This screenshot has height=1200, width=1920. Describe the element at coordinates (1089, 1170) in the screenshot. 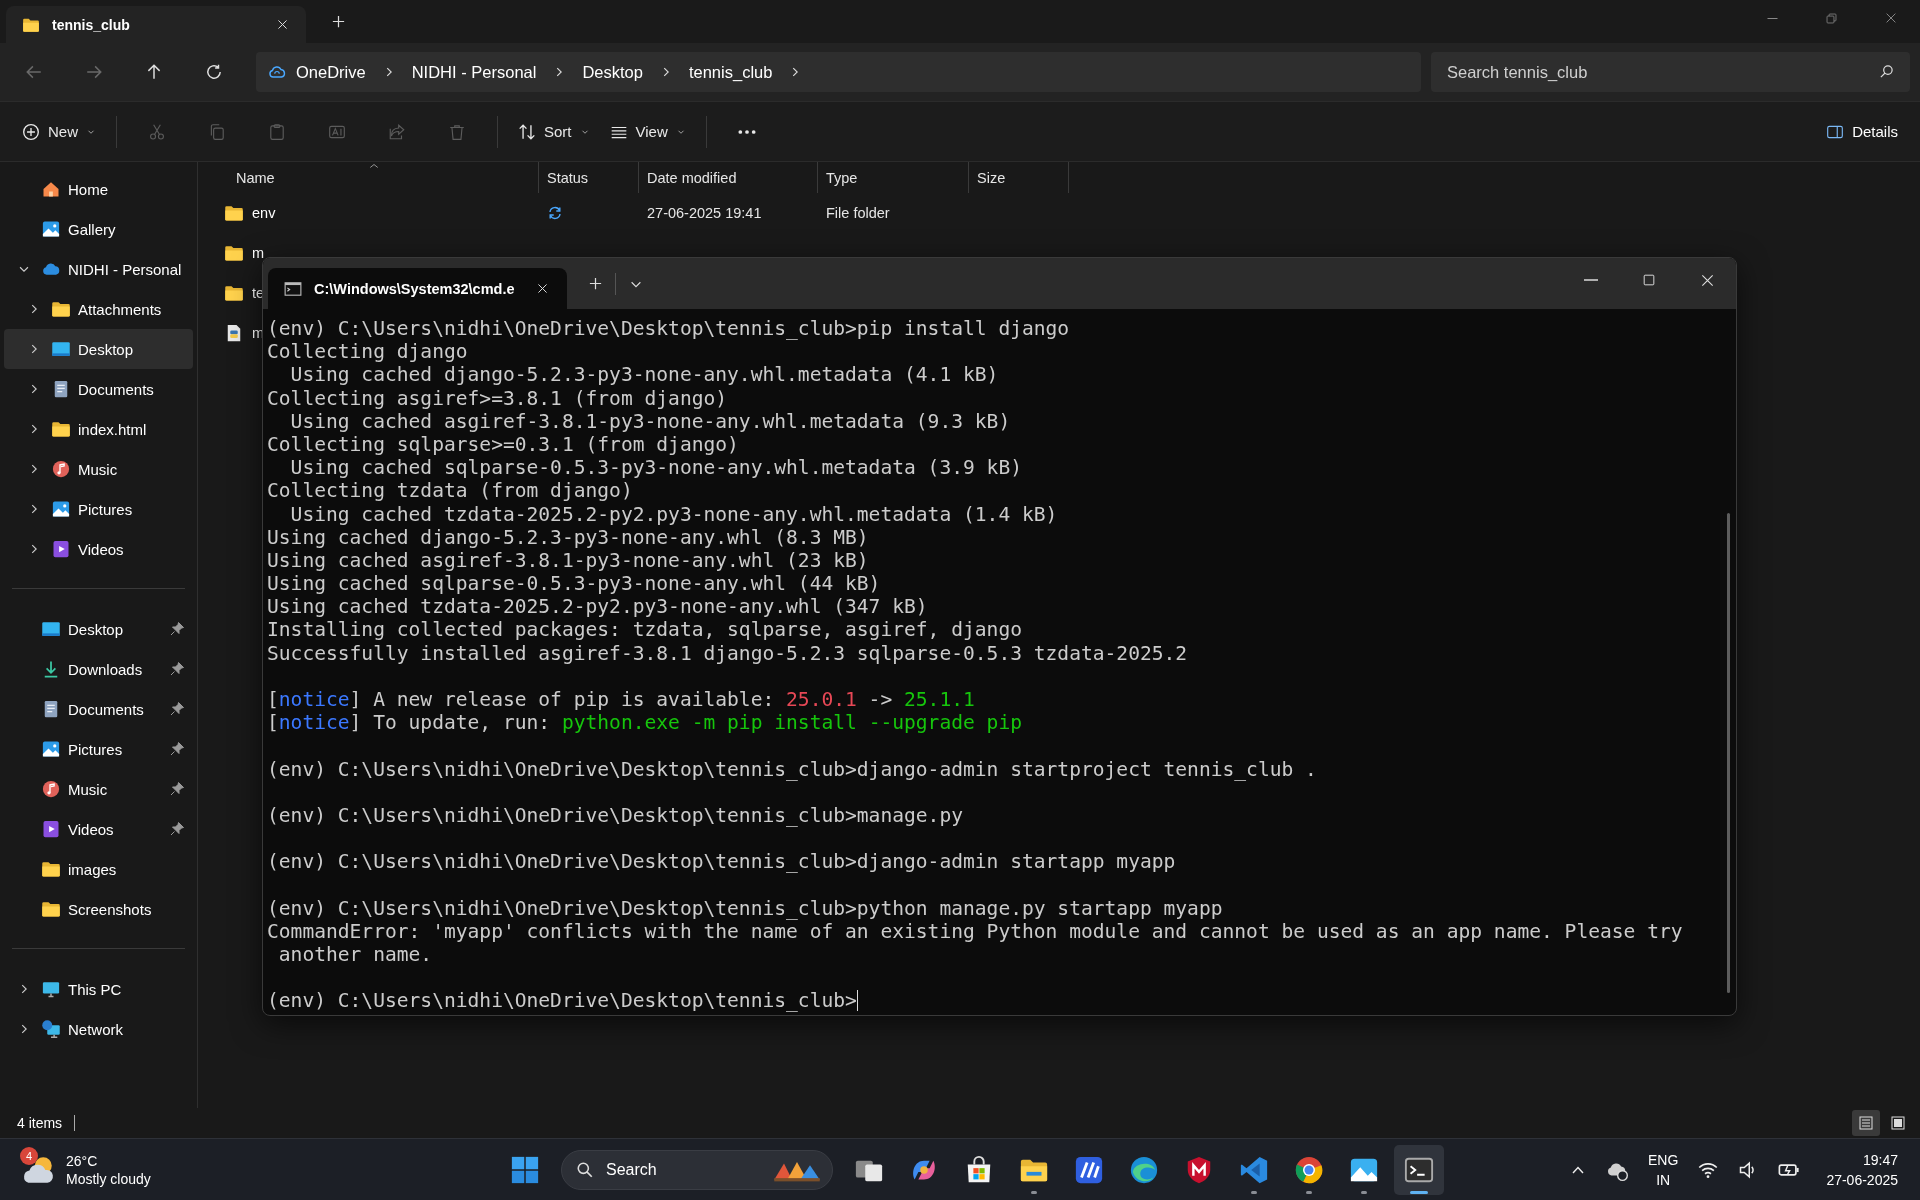

I see `app-icon` at that location.